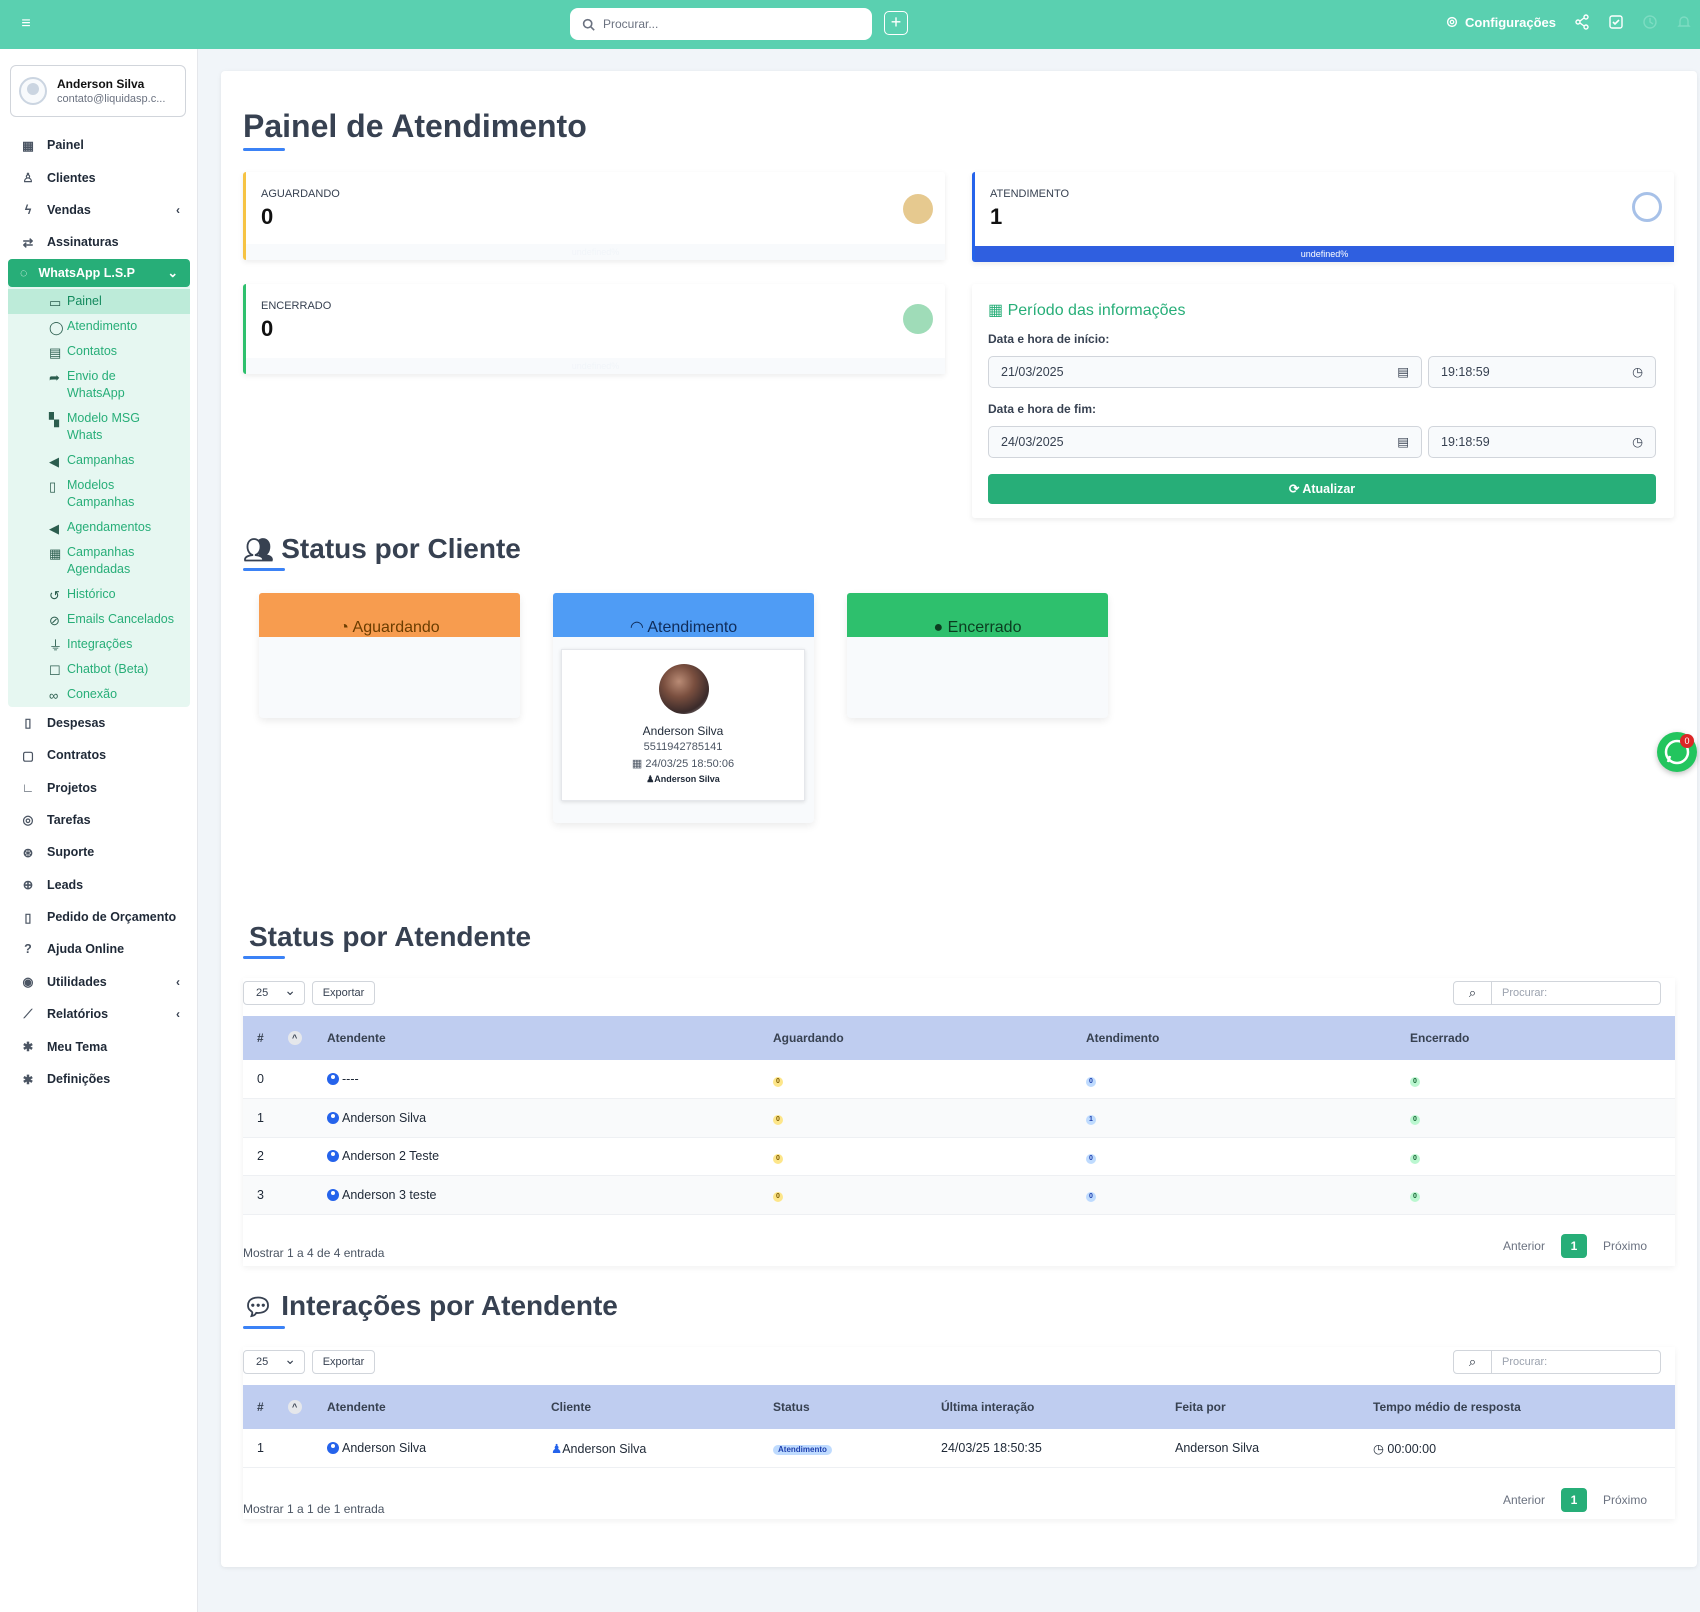 The height and width of the screenshot is (1612, 1700). I want to click on sidebar-subitem-painel: ▭ Painel, so click(99, 301).